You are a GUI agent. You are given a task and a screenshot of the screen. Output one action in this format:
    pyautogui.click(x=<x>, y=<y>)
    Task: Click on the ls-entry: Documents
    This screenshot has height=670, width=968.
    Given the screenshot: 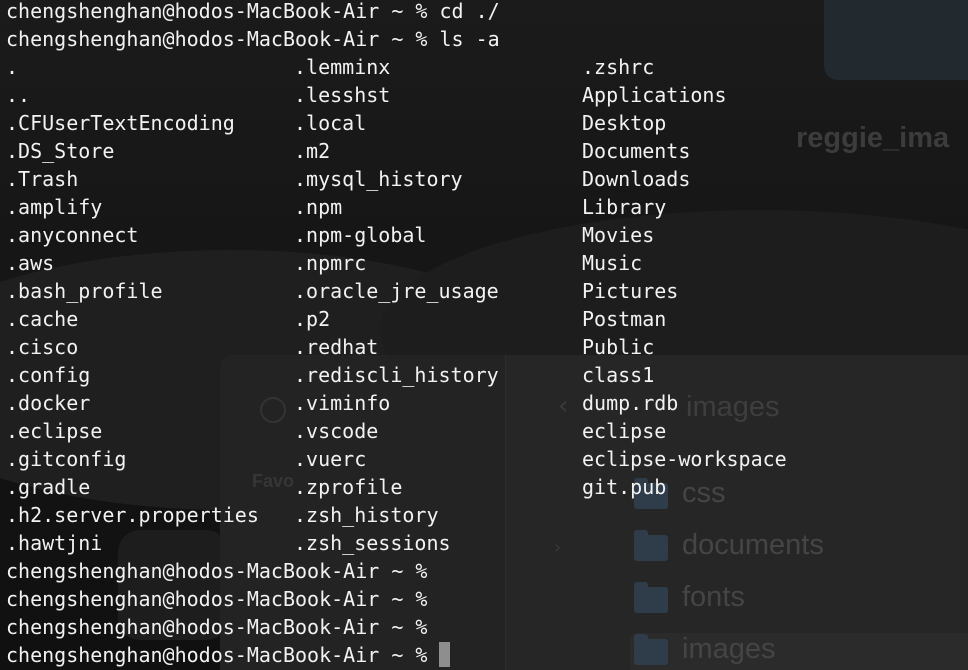 What is the action you would take?
    pyautogui.click(x=636, y=151)
    